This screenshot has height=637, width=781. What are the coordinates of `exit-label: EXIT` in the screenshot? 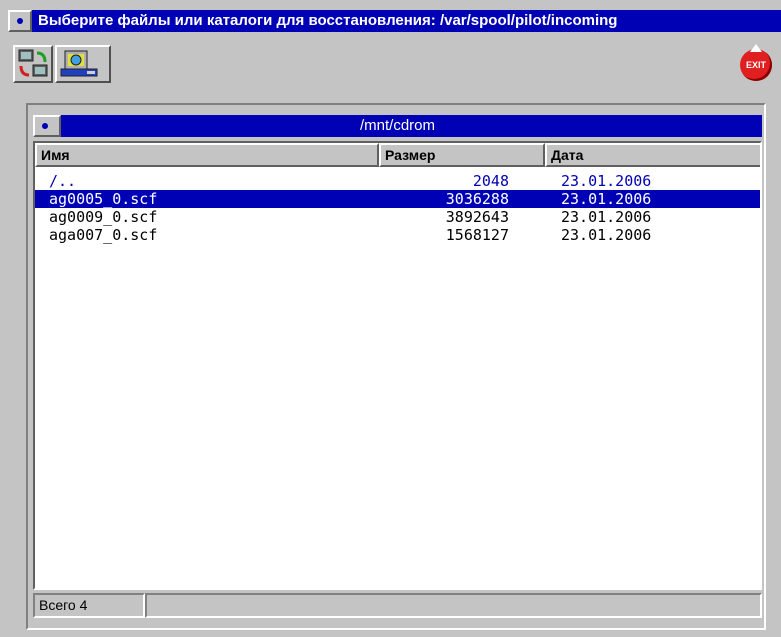 It's located at (755, 65).